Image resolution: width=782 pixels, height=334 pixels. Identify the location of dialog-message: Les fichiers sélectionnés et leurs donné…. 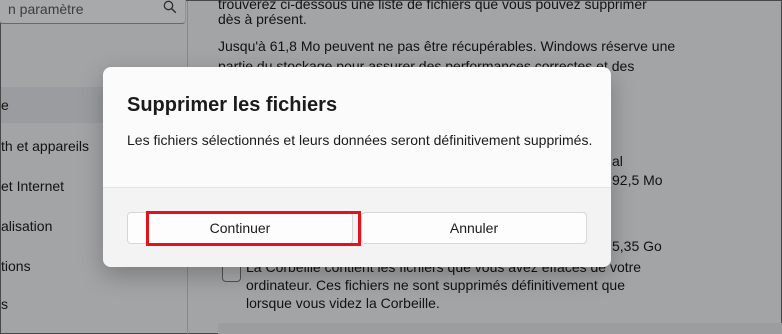
(360, 140).